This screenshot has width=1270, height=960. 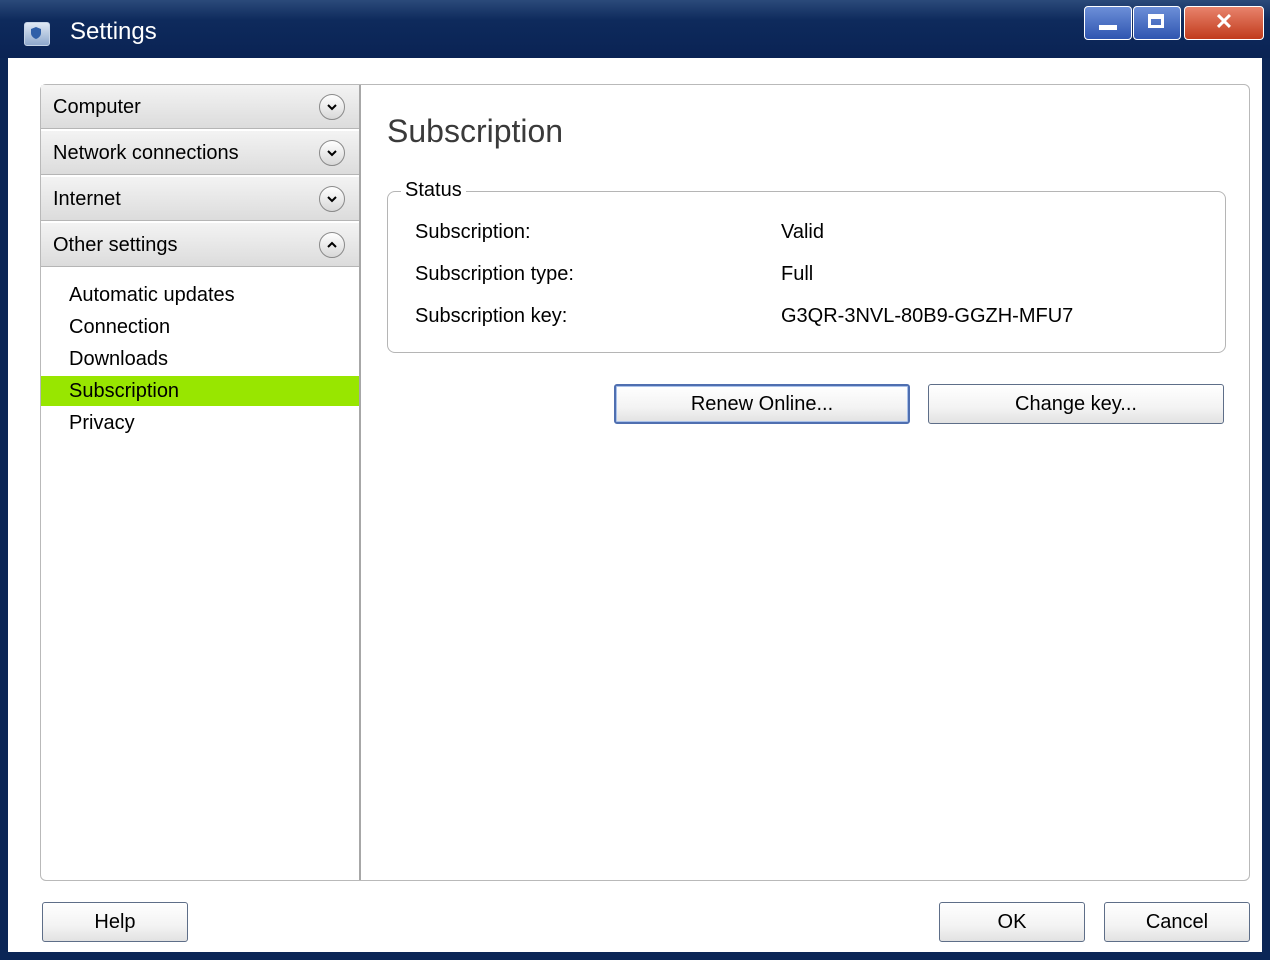 I want to click on nav-item-subscription: Subscription, so click(x=200, y=391).